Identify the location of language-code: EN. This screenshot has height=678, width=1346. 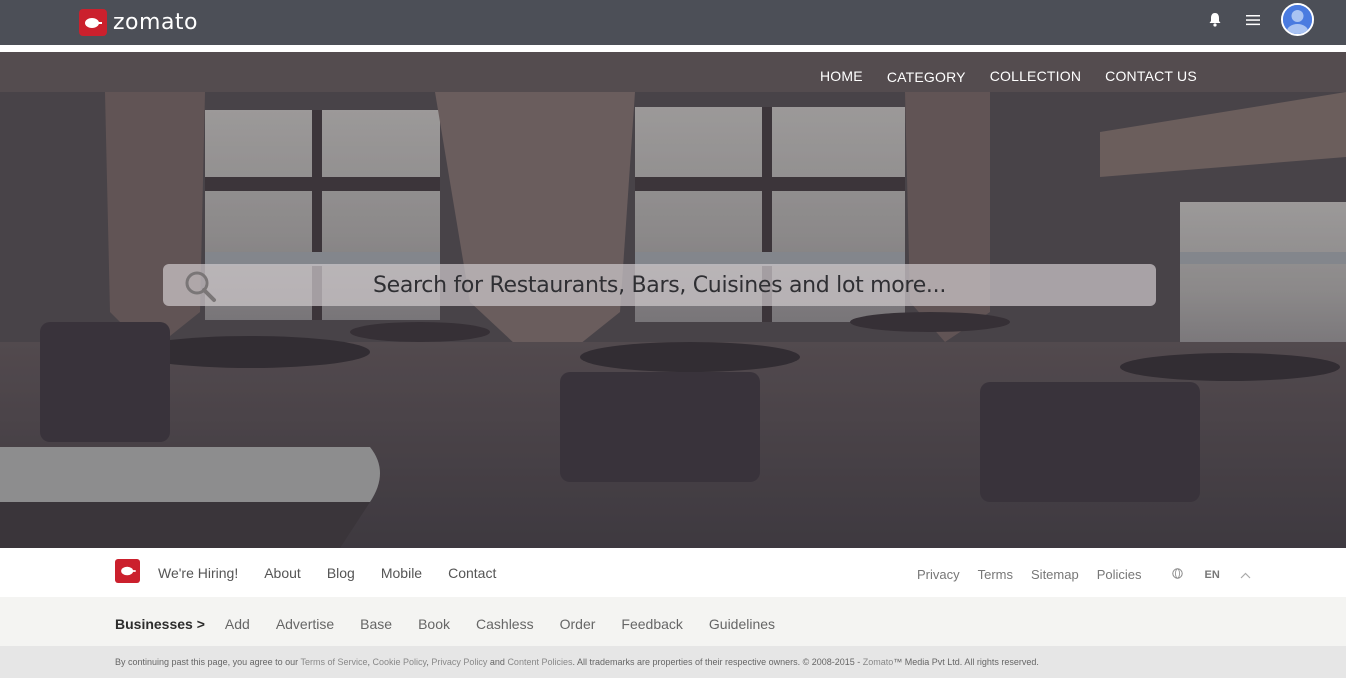
(1212, 574).